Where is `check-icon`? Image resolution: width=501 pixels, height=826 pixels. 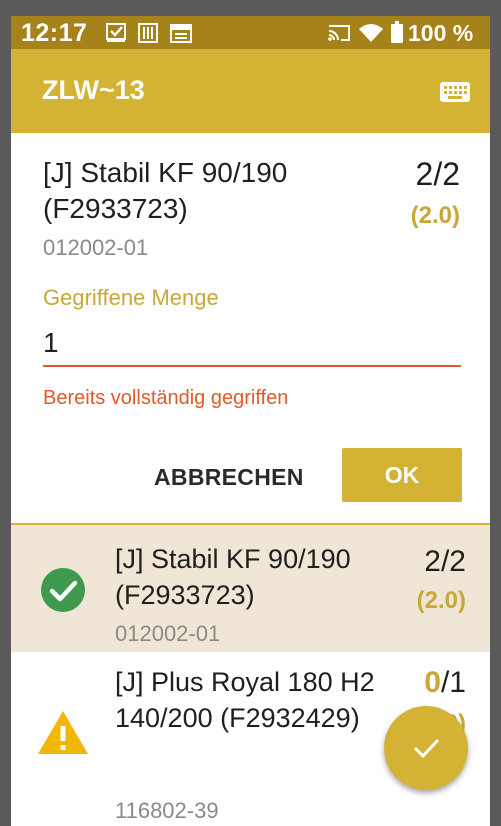 check-icon is located at coordinates (426, 748).